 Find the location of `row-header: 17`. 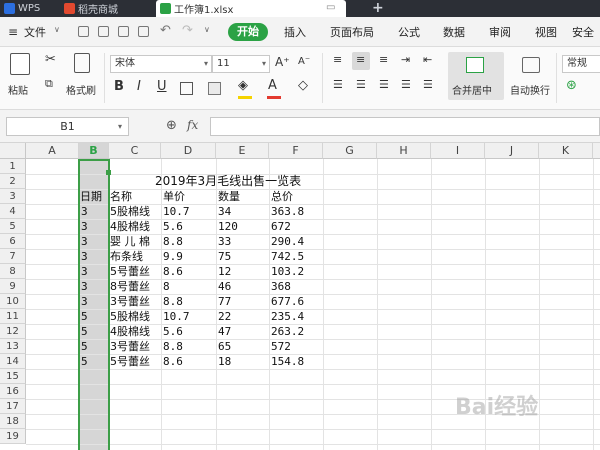

row-header: 17 is located at coordinates (13, 406).